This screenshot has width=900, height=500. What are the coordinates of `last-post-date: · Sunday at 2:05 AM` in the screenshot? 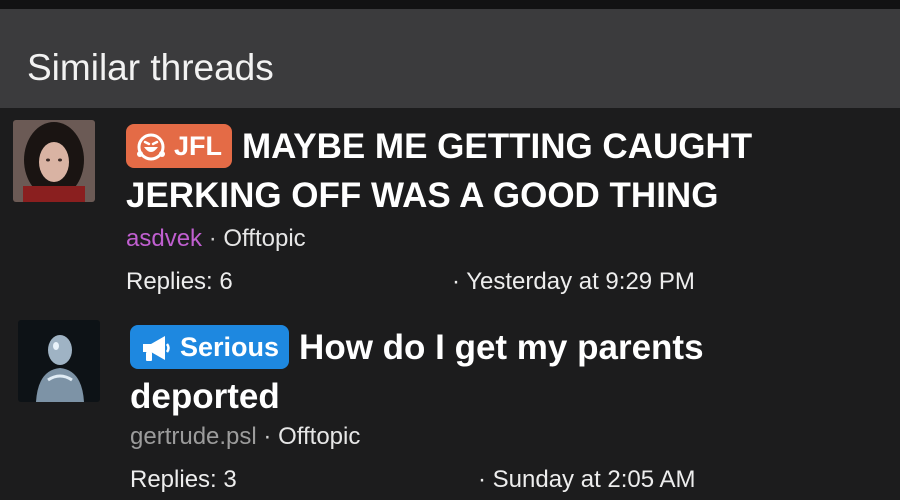 It's located at (586, 480).